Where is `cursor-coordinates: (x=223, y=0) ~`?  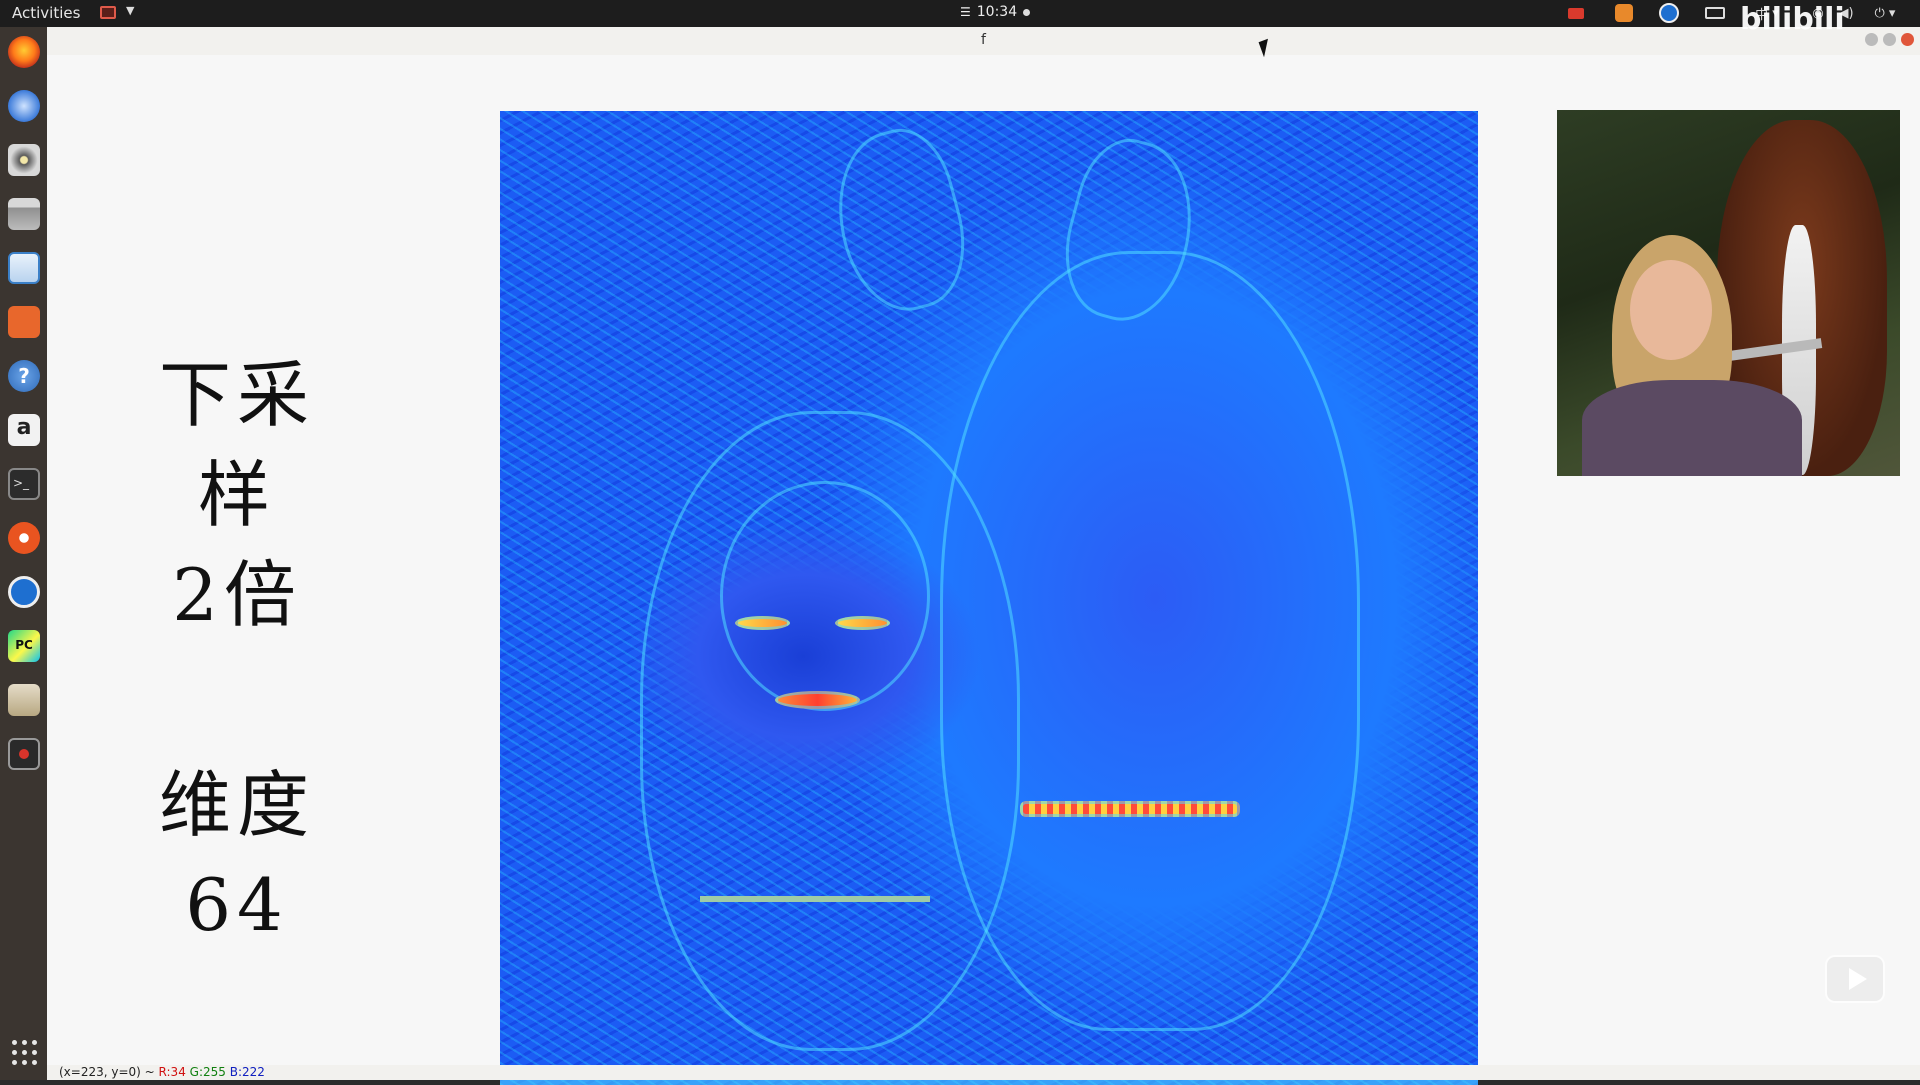 cursor-coordinates: (x=223, y=0) ~ is located at coordinates (107, 1072).